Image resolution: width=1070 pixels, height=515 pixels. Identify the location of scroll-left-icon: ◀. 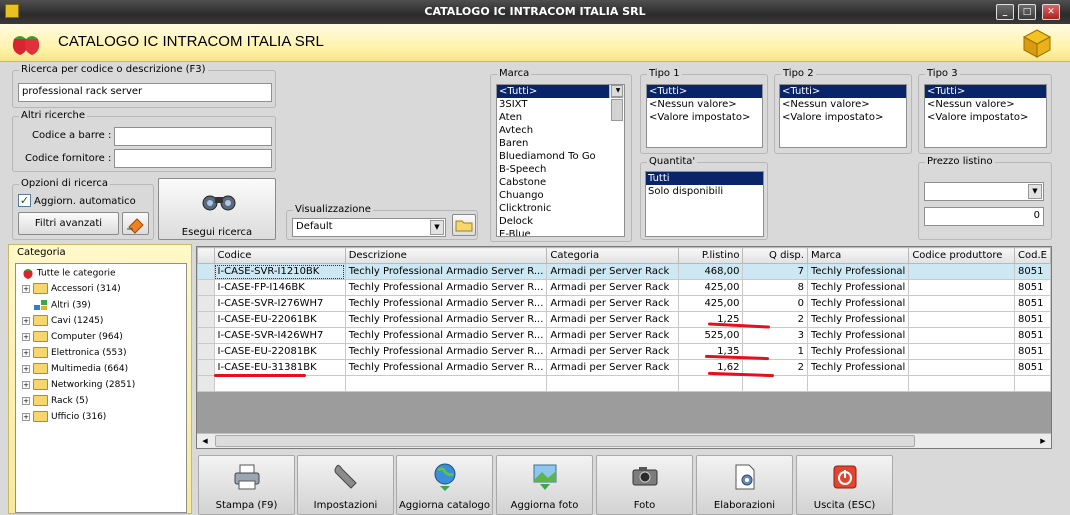
(205, 441).